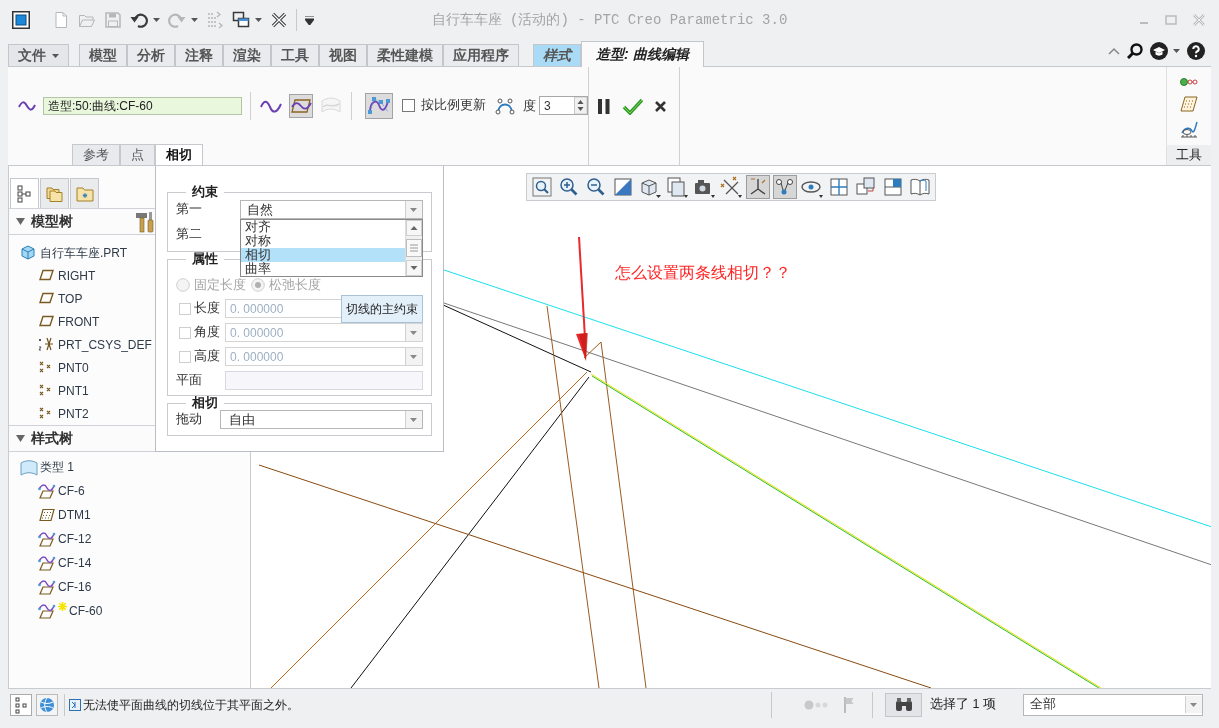 This screenshot has height=728, width=1219. I want to click on dropdown-option: 对齐, so click(323, 227).